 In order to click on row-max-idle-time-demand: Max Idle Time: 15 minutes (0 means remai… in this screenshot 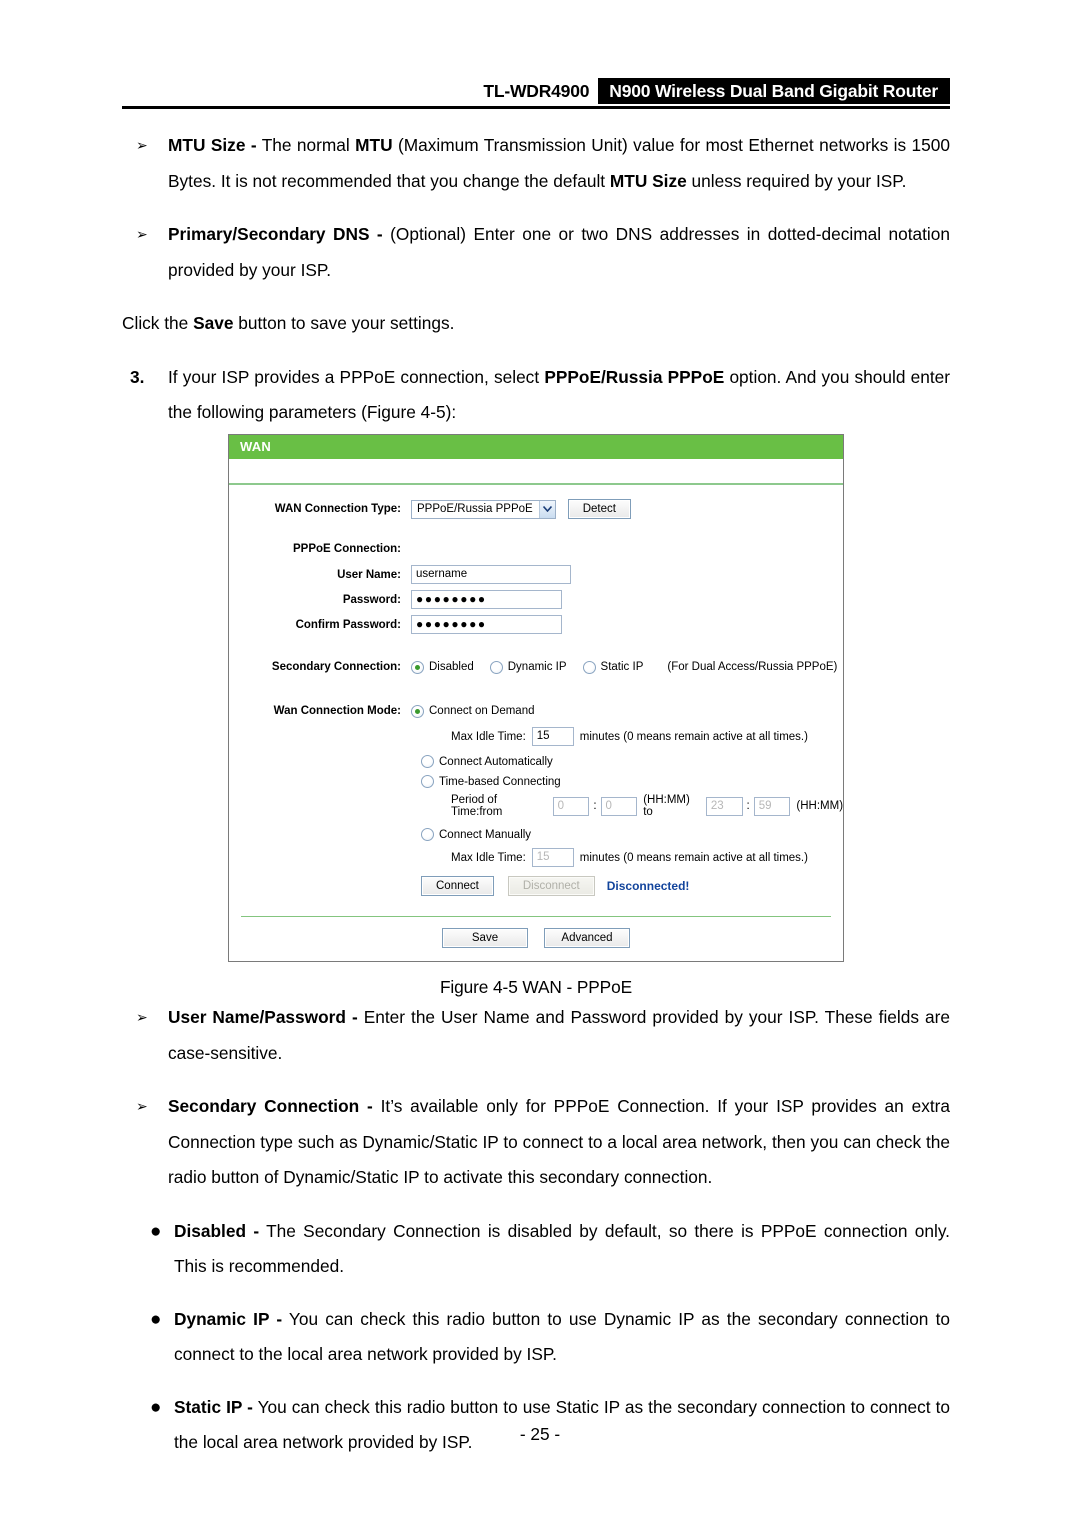, I will do `click(647, 736)`.